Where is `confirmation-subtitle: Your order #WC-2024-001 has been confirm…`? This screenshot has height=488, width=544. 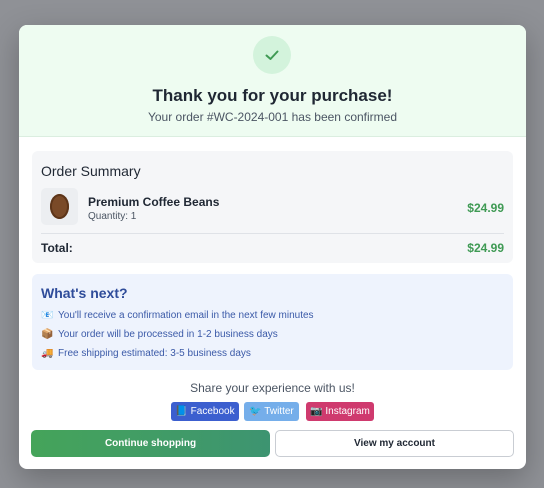
confirmation-subtitle: Your order #WC-2024-001 has been confirm… is located at coordinates (272, 117).